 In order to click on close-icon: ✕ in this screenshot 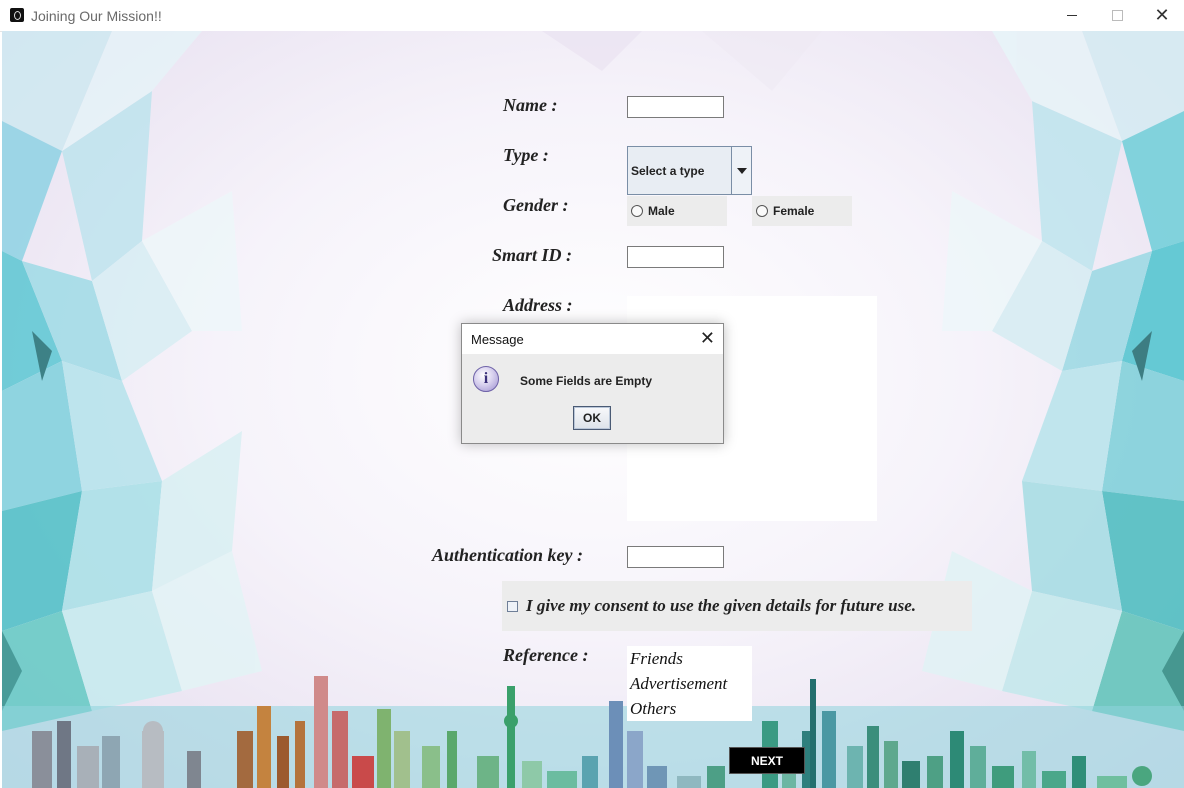, I will do `click(1162, 15)`.